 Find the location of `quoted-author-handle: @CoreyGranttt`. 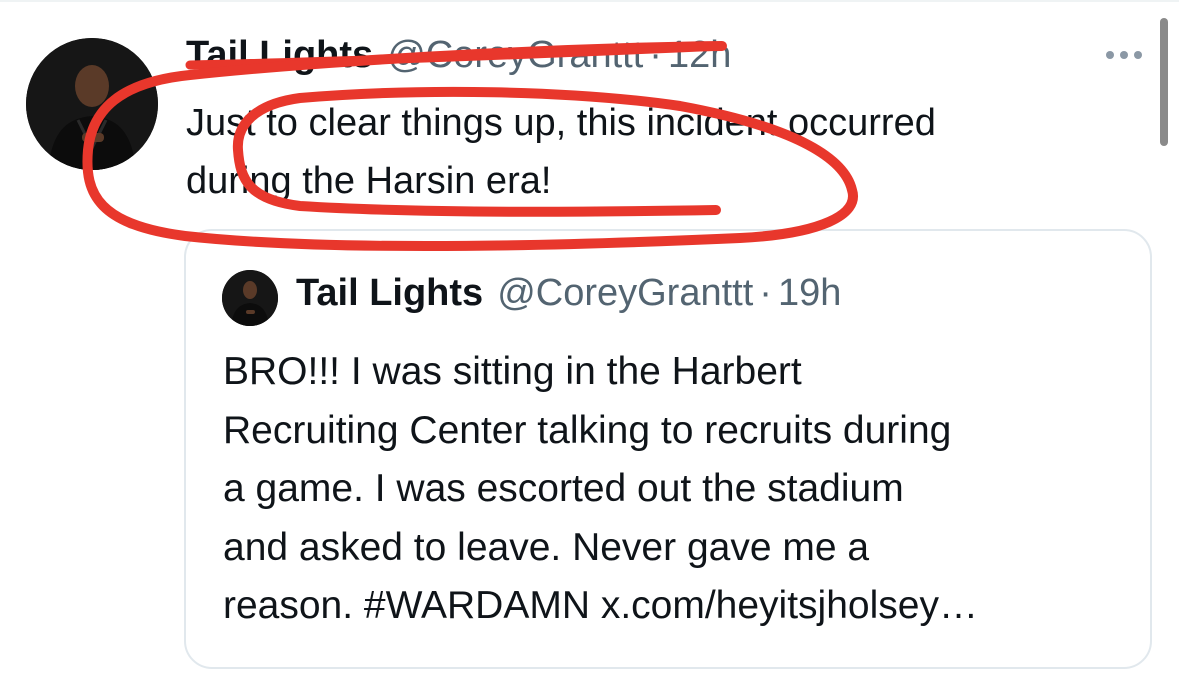

quoted-author-handle: @CoreyGranttt is located at coordinates (625, 293).